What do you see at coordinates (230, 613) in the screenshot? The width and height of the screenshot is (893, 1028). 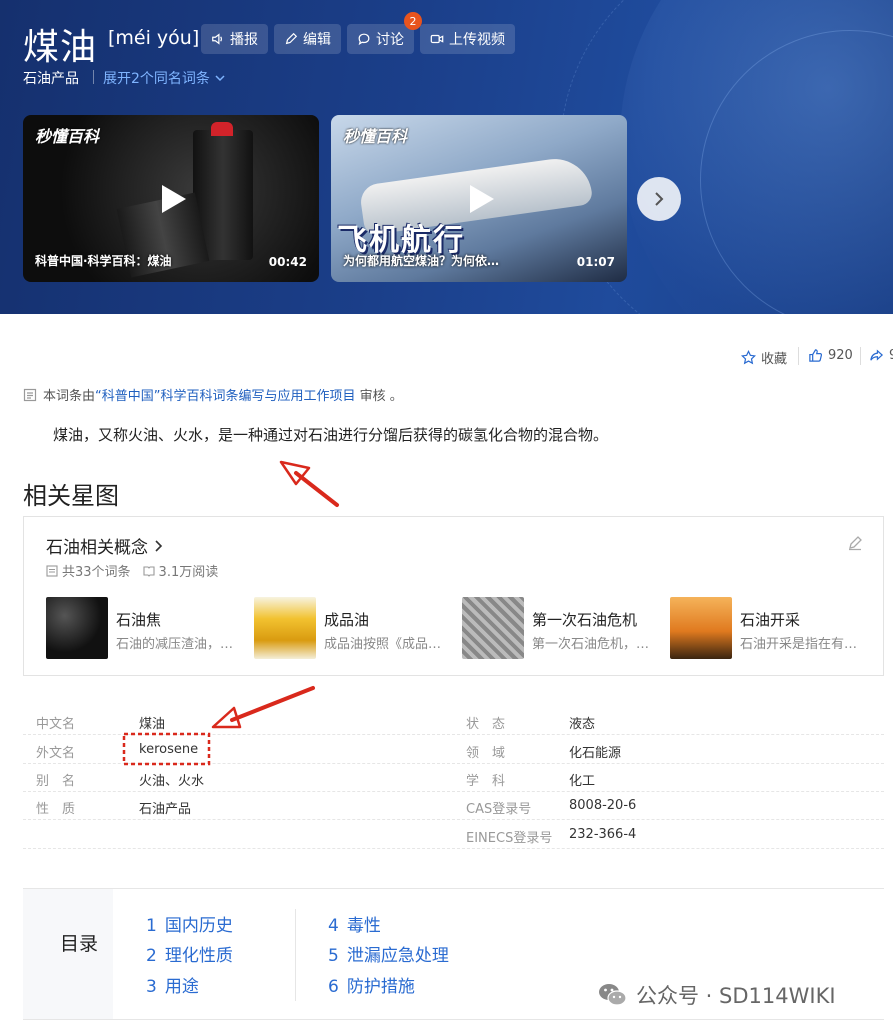 I see `annotation-overlay` at bounding box center [230, 613].